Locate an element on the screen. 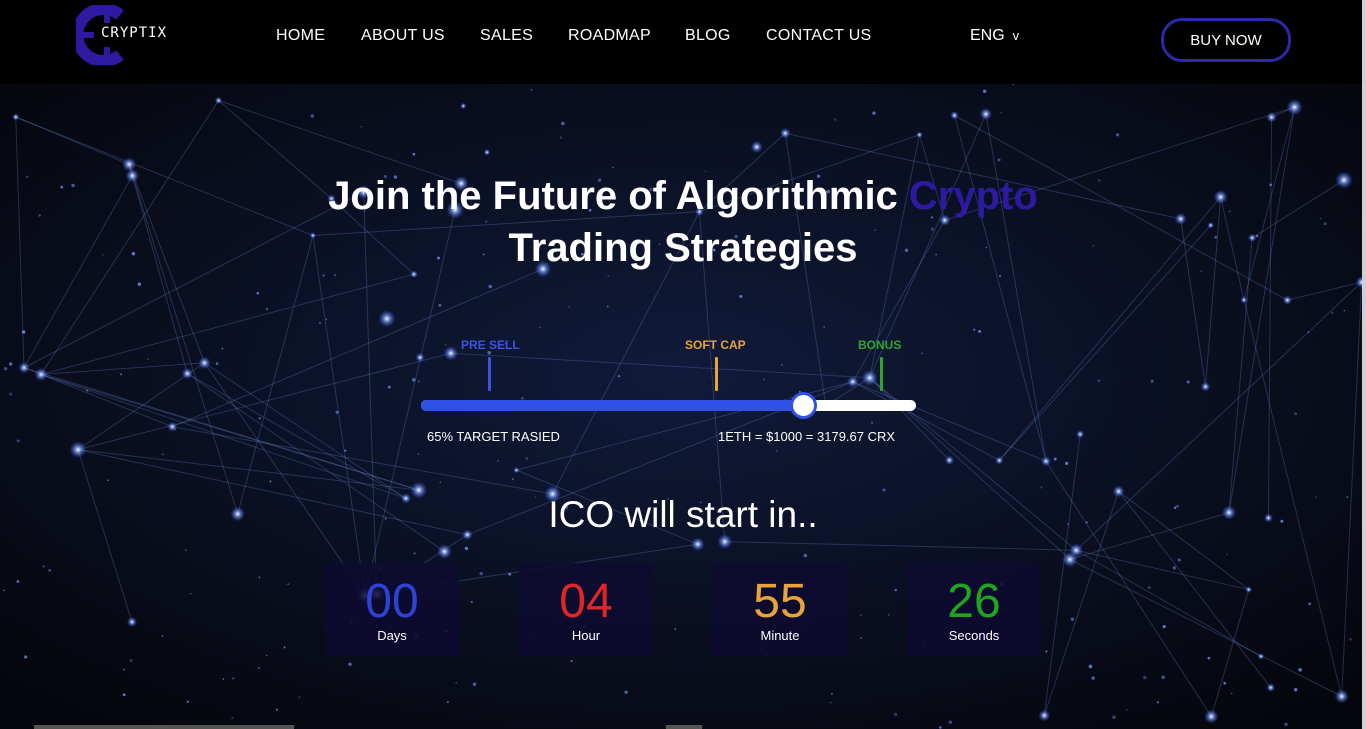 The image size is (1366, 729). countdown-minutes: 55 Minute is located at coordinates (780, 609).